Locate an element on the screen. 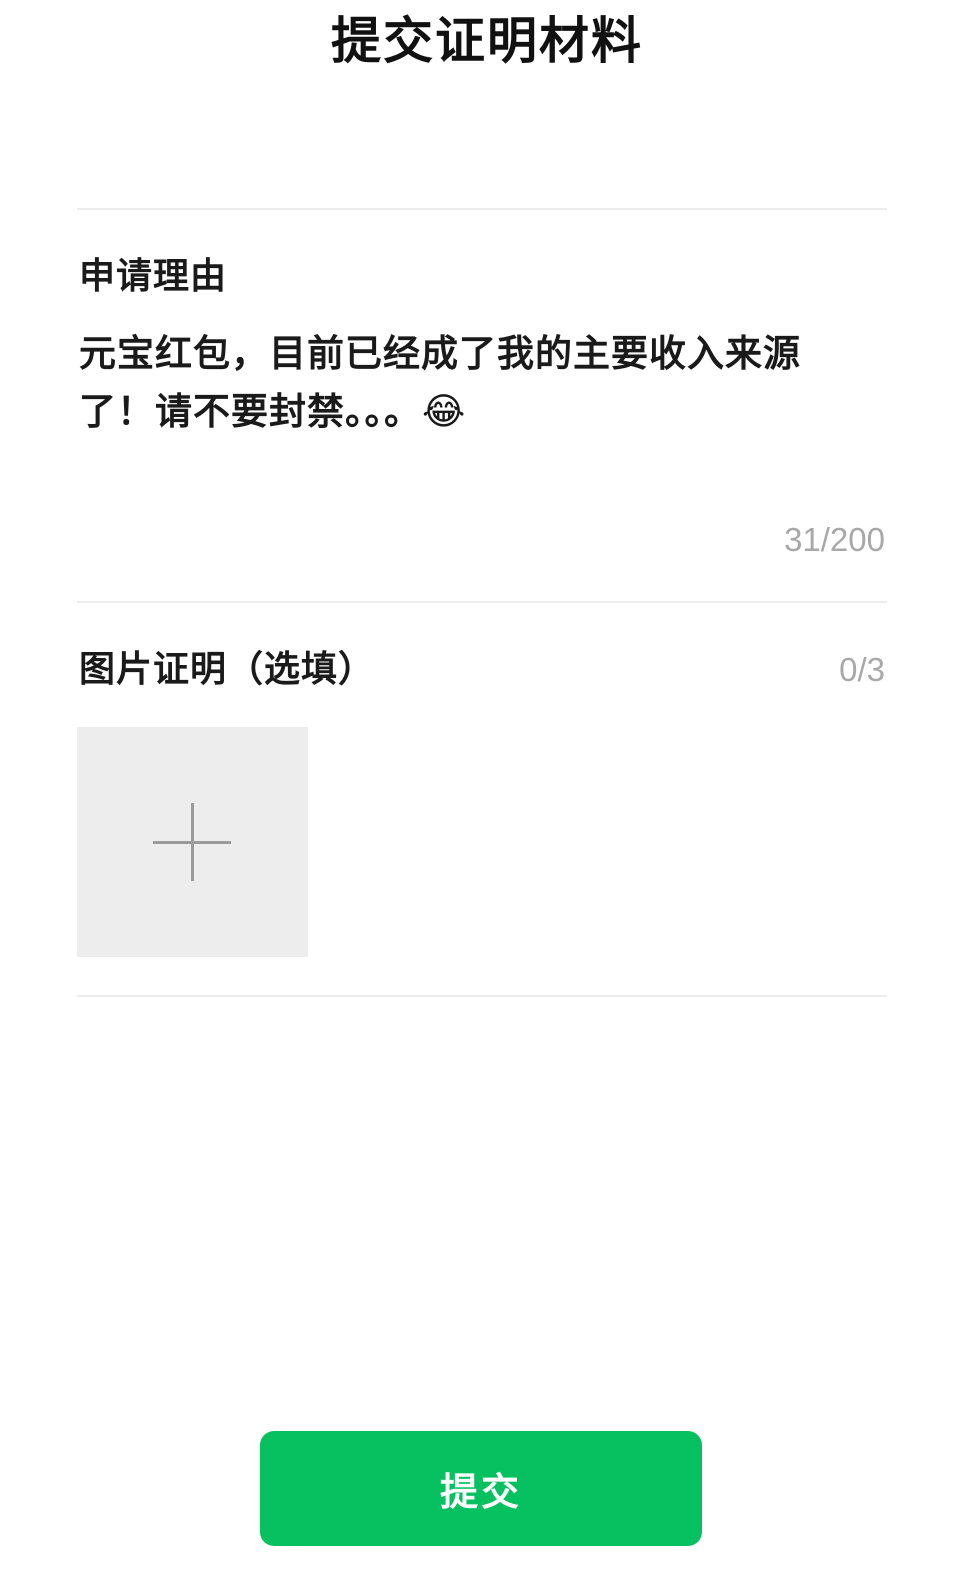 Image resolution: width=974 pixels, height=1589 pixels. submit-button: 提交 is located at coordinates (481, 1488).